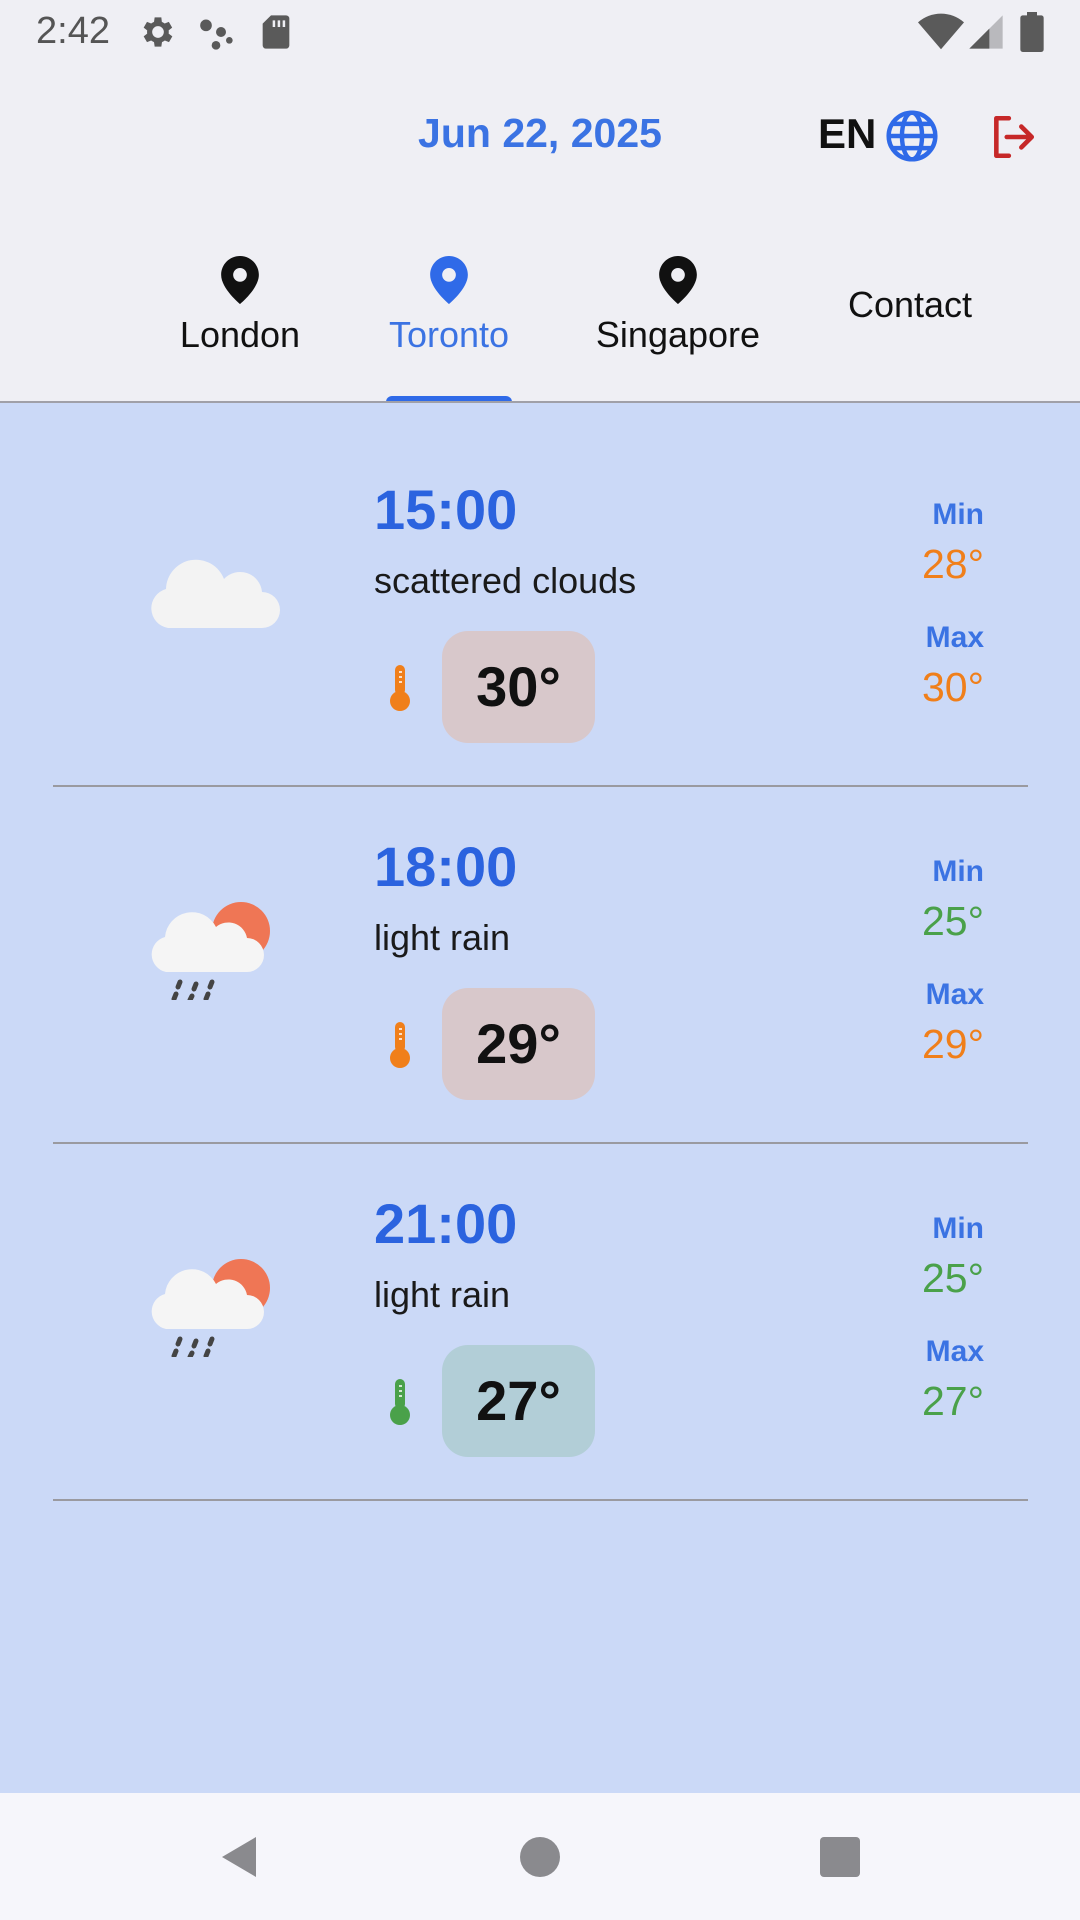 The height and width of the screenshot is (1920, 1080). I want to click on app-header: Jun 22, 2025 EN, so click(540, 139).